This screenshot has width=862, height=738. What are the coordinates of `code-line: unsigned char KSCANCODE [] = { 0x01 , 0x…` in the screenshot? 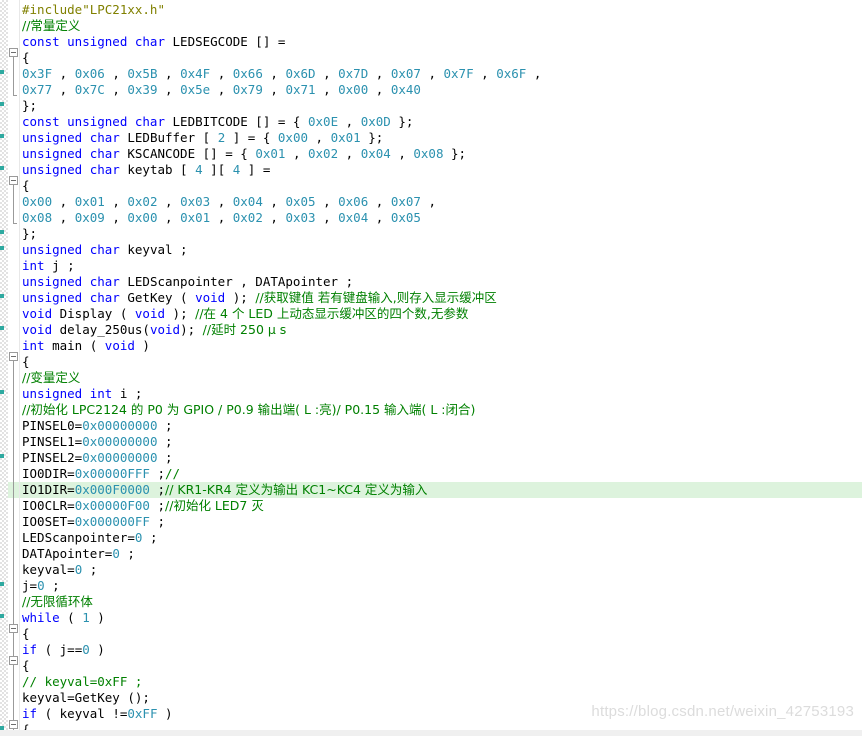 It's located at (431, 154).